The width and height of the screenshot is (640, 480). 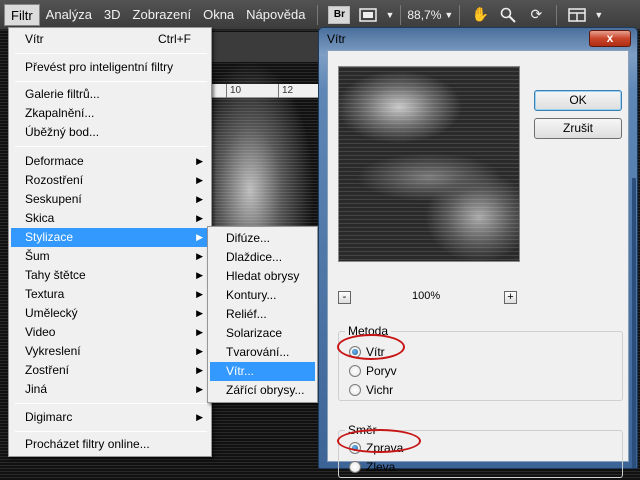 What do you see at coordinates (610, 38) in the screenshot?
I see `close-button: x` at bounding box center [610, 38].